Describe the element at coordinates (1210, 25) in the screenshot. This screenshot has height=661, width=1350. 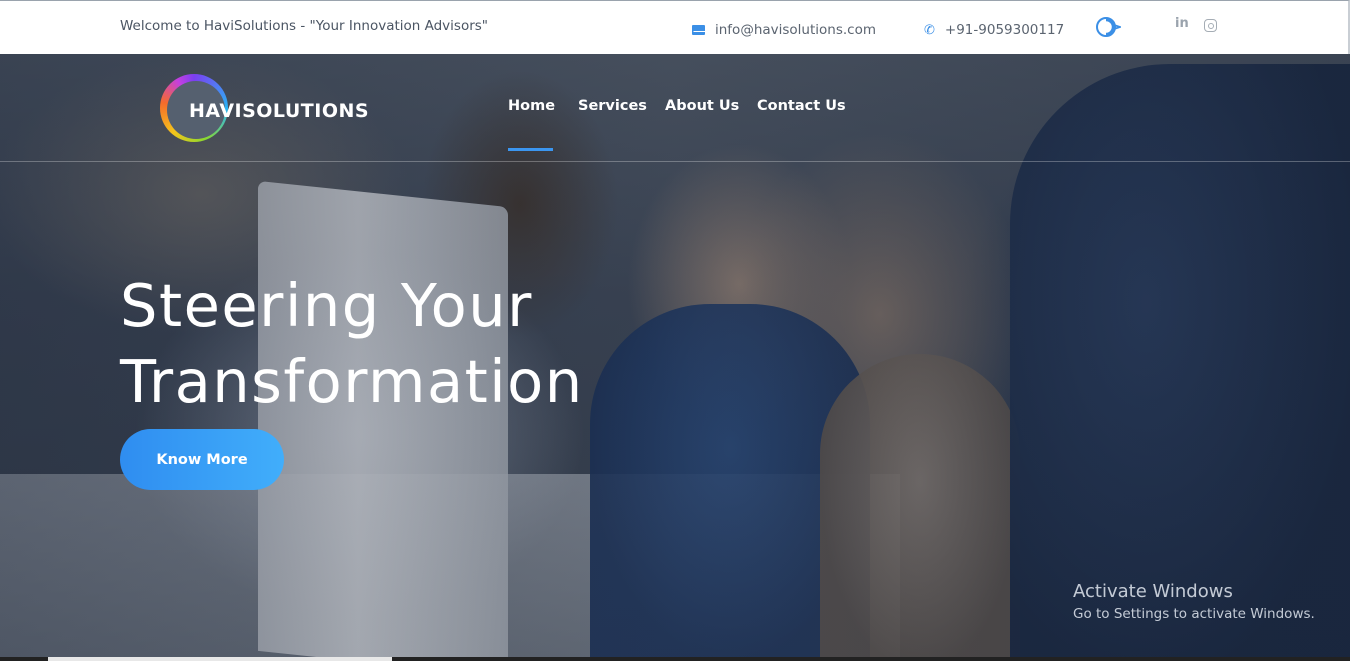
I see `instagram-icon` at that location.